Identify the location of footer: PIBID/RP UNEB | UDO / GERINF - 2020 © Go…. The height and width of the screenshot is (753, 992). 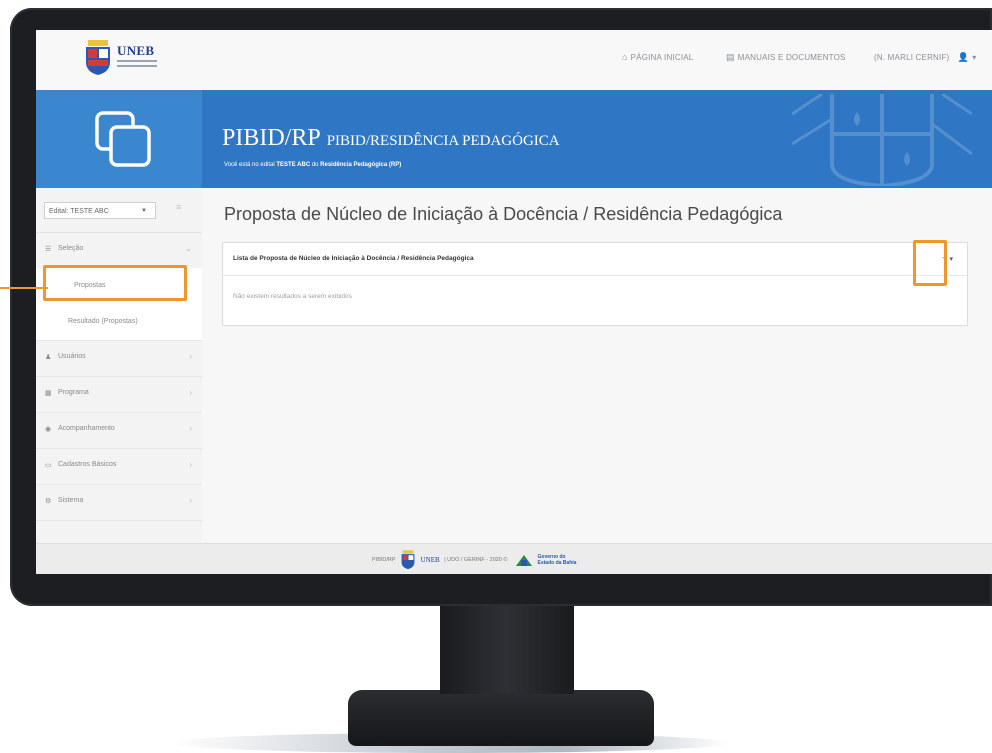
(514, 558).